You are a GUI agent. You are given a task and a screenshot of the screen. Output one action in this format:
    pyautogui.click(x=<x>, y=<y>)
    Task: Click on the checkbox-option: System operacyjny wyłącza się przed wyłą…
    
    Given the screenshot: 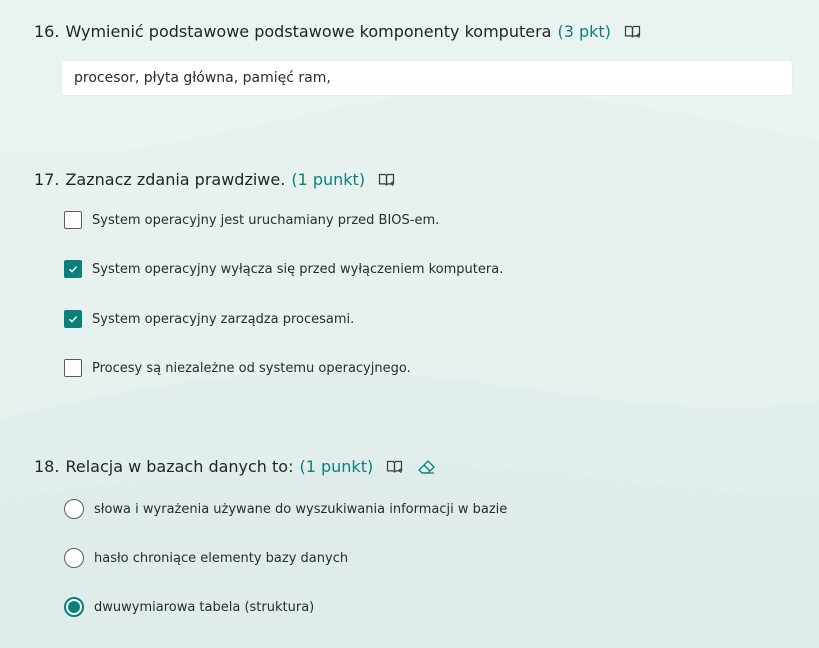 What is the action you would take?
    pyautogui.click(x=283, y=269)
    